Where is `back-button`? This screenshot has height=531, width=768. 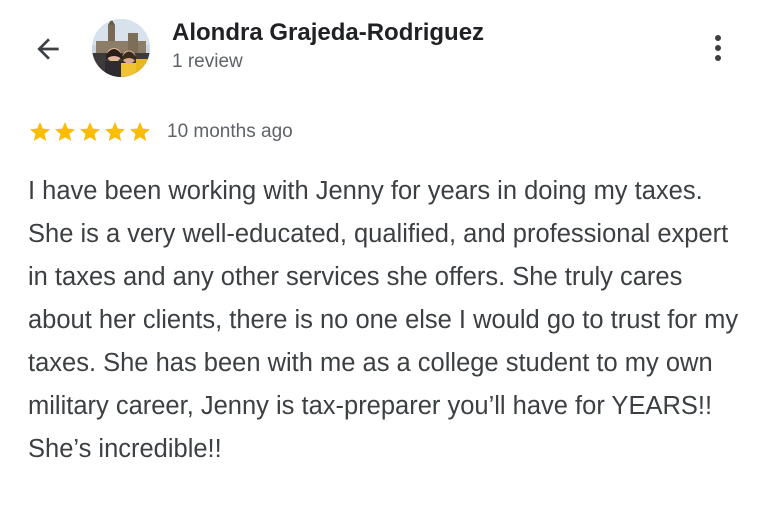 back-button is located at coordinates (48, 49).